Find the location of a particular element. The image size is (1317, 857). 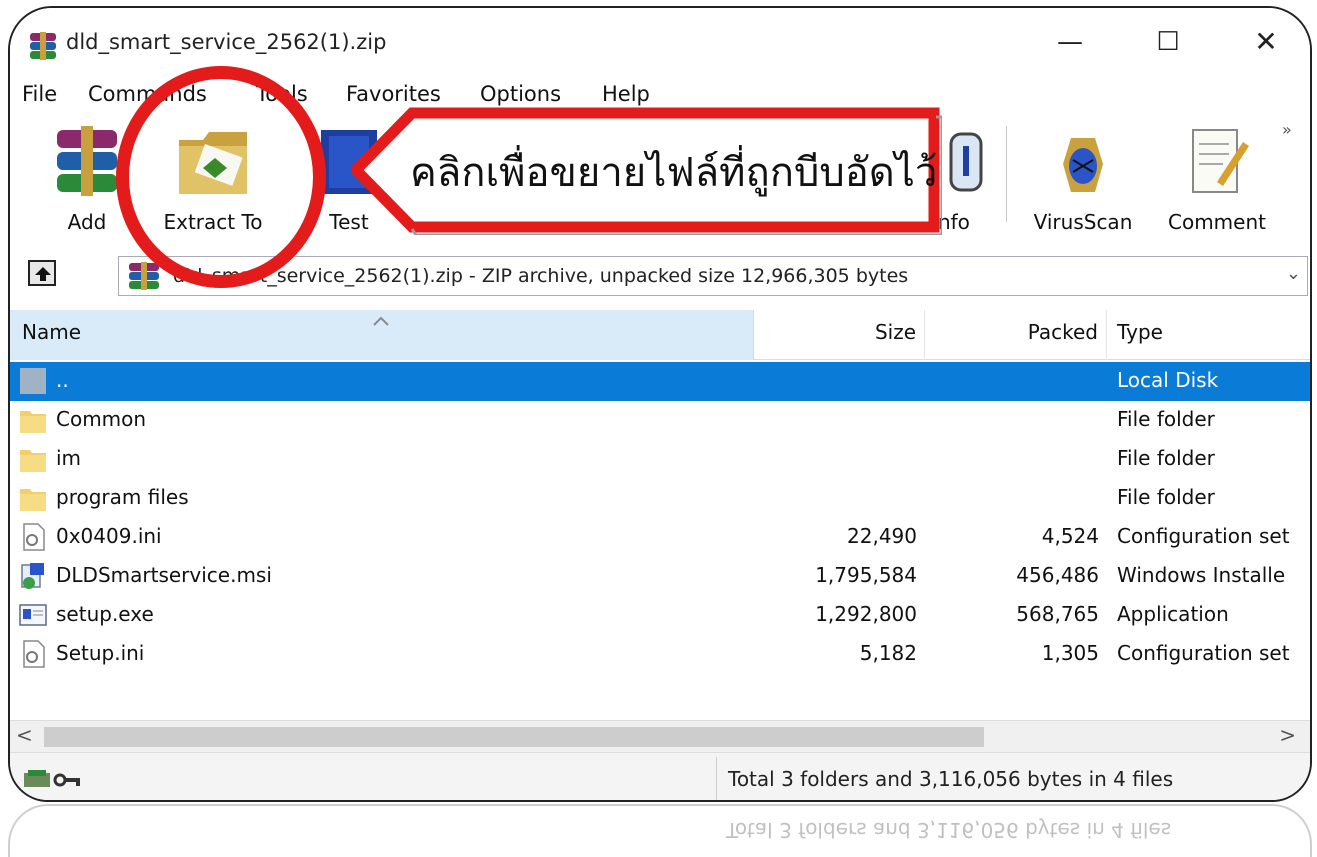

winrar-app-icon is located at coordinates (43, 46).